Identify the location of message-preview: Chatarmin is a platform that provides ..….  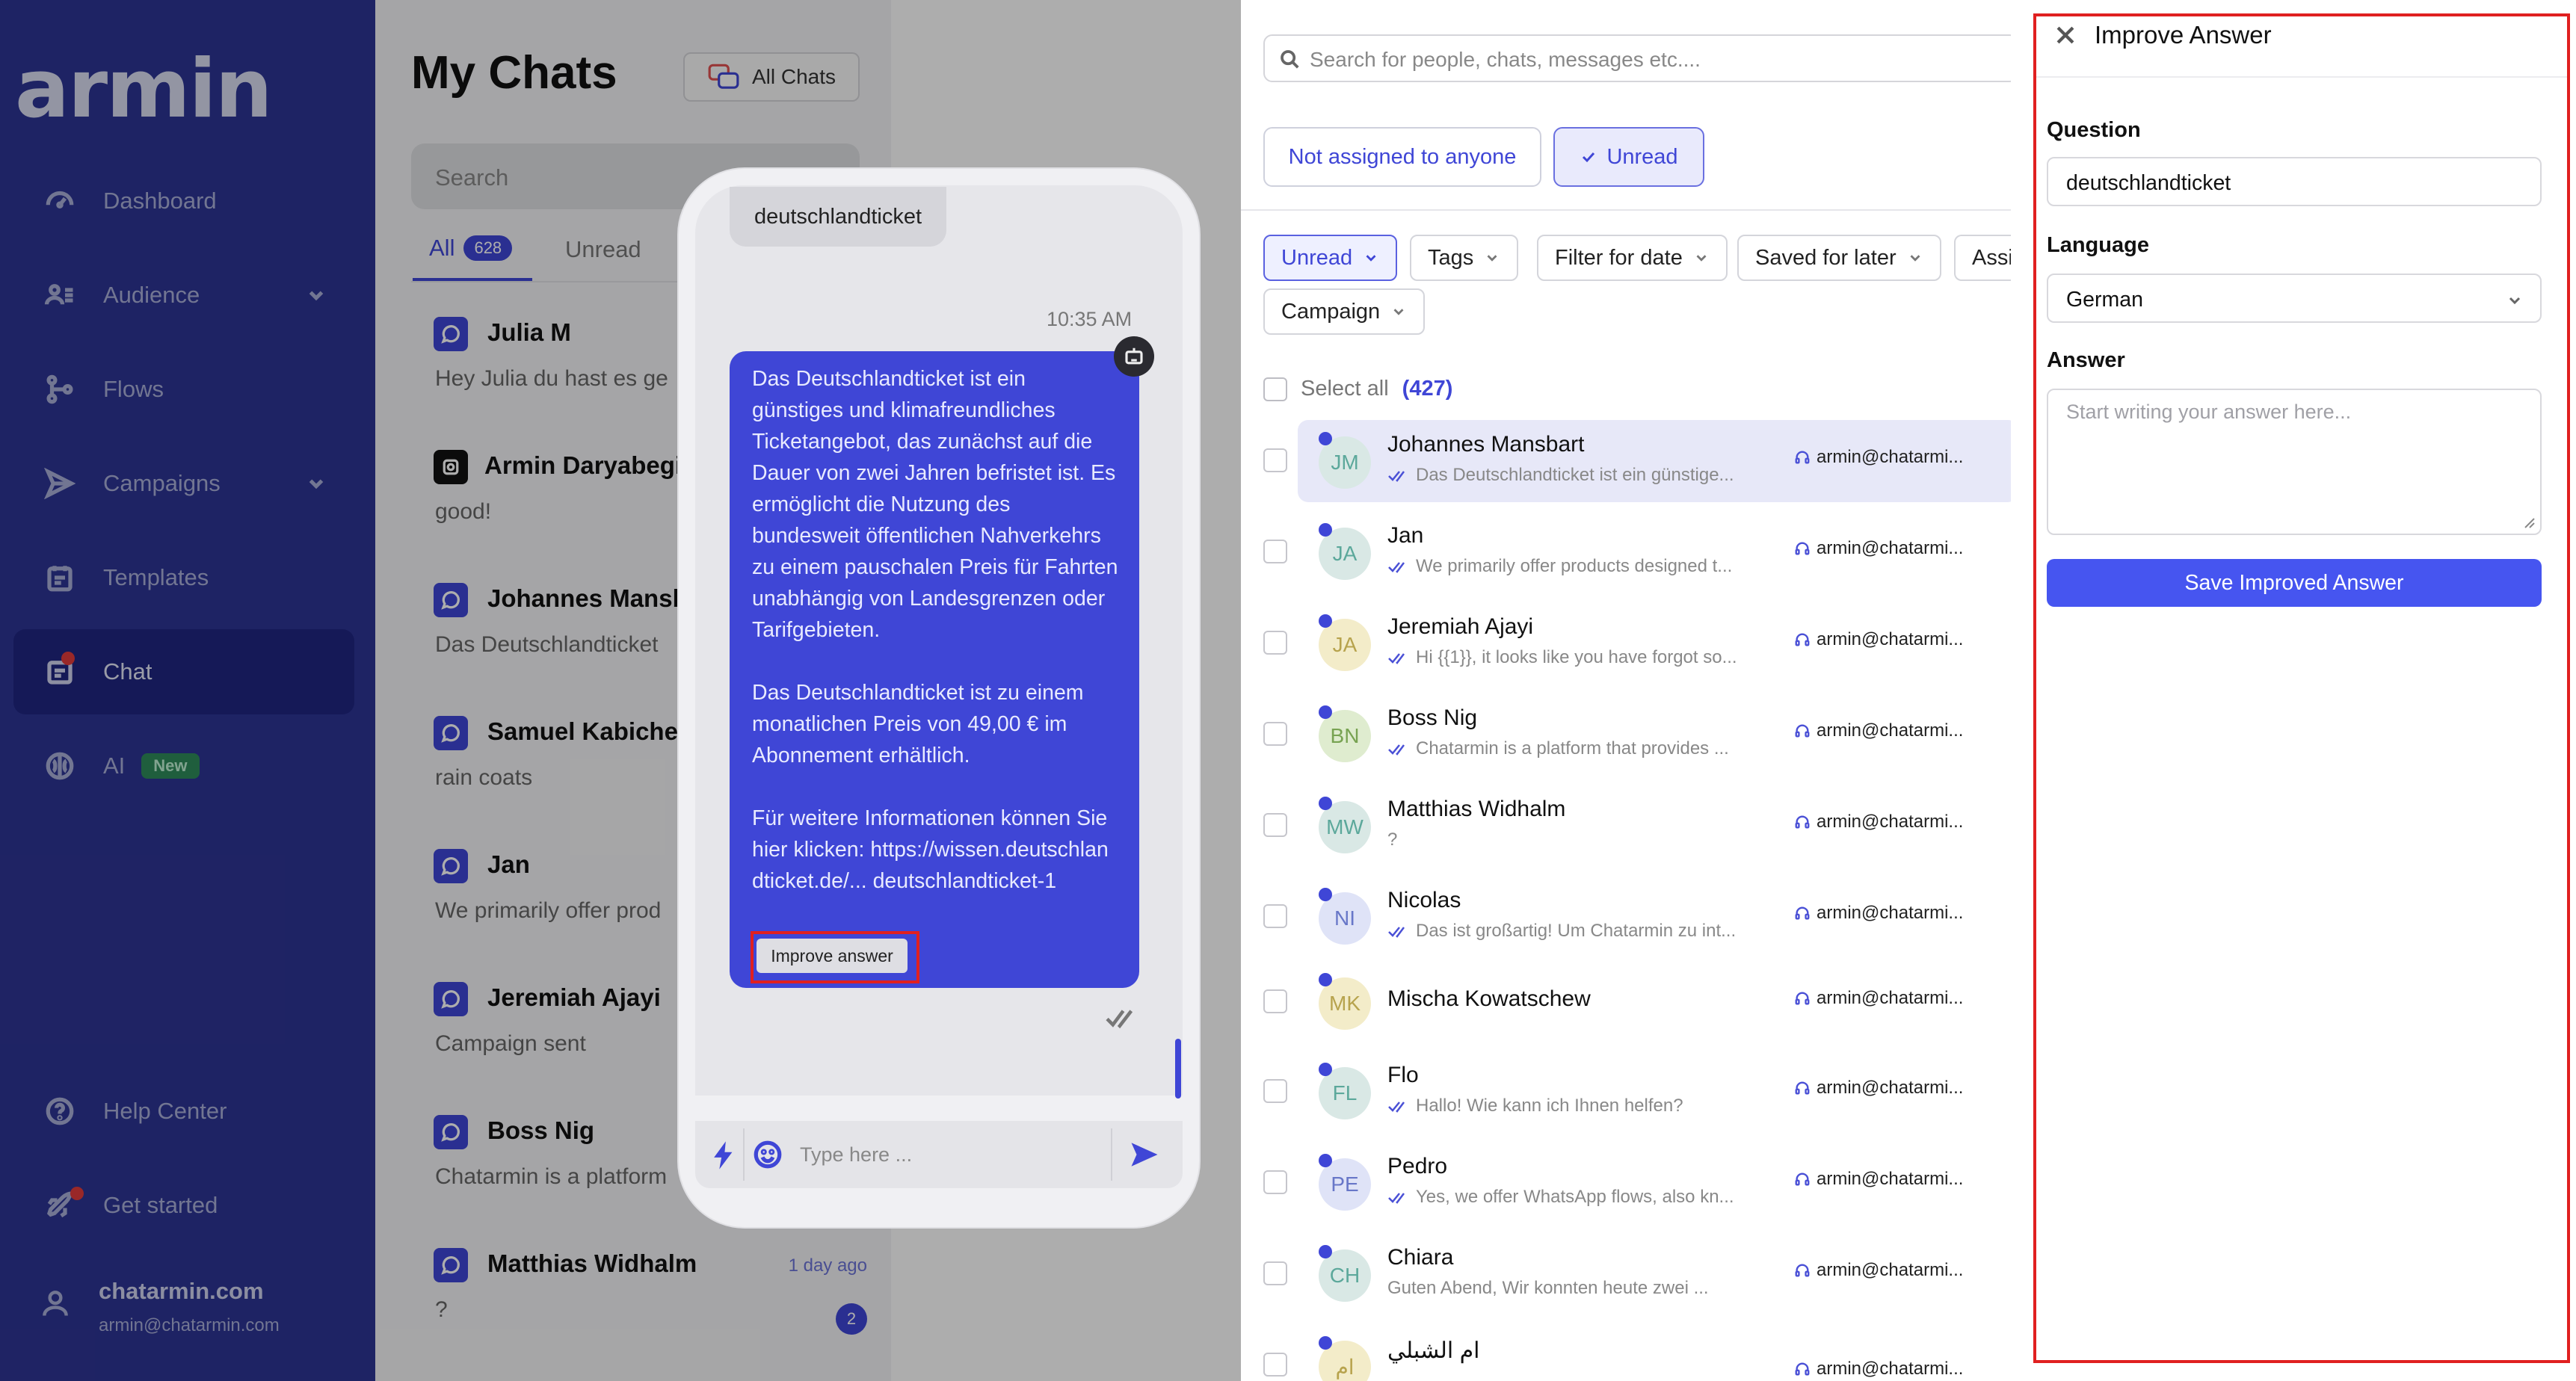
(1558, 749).